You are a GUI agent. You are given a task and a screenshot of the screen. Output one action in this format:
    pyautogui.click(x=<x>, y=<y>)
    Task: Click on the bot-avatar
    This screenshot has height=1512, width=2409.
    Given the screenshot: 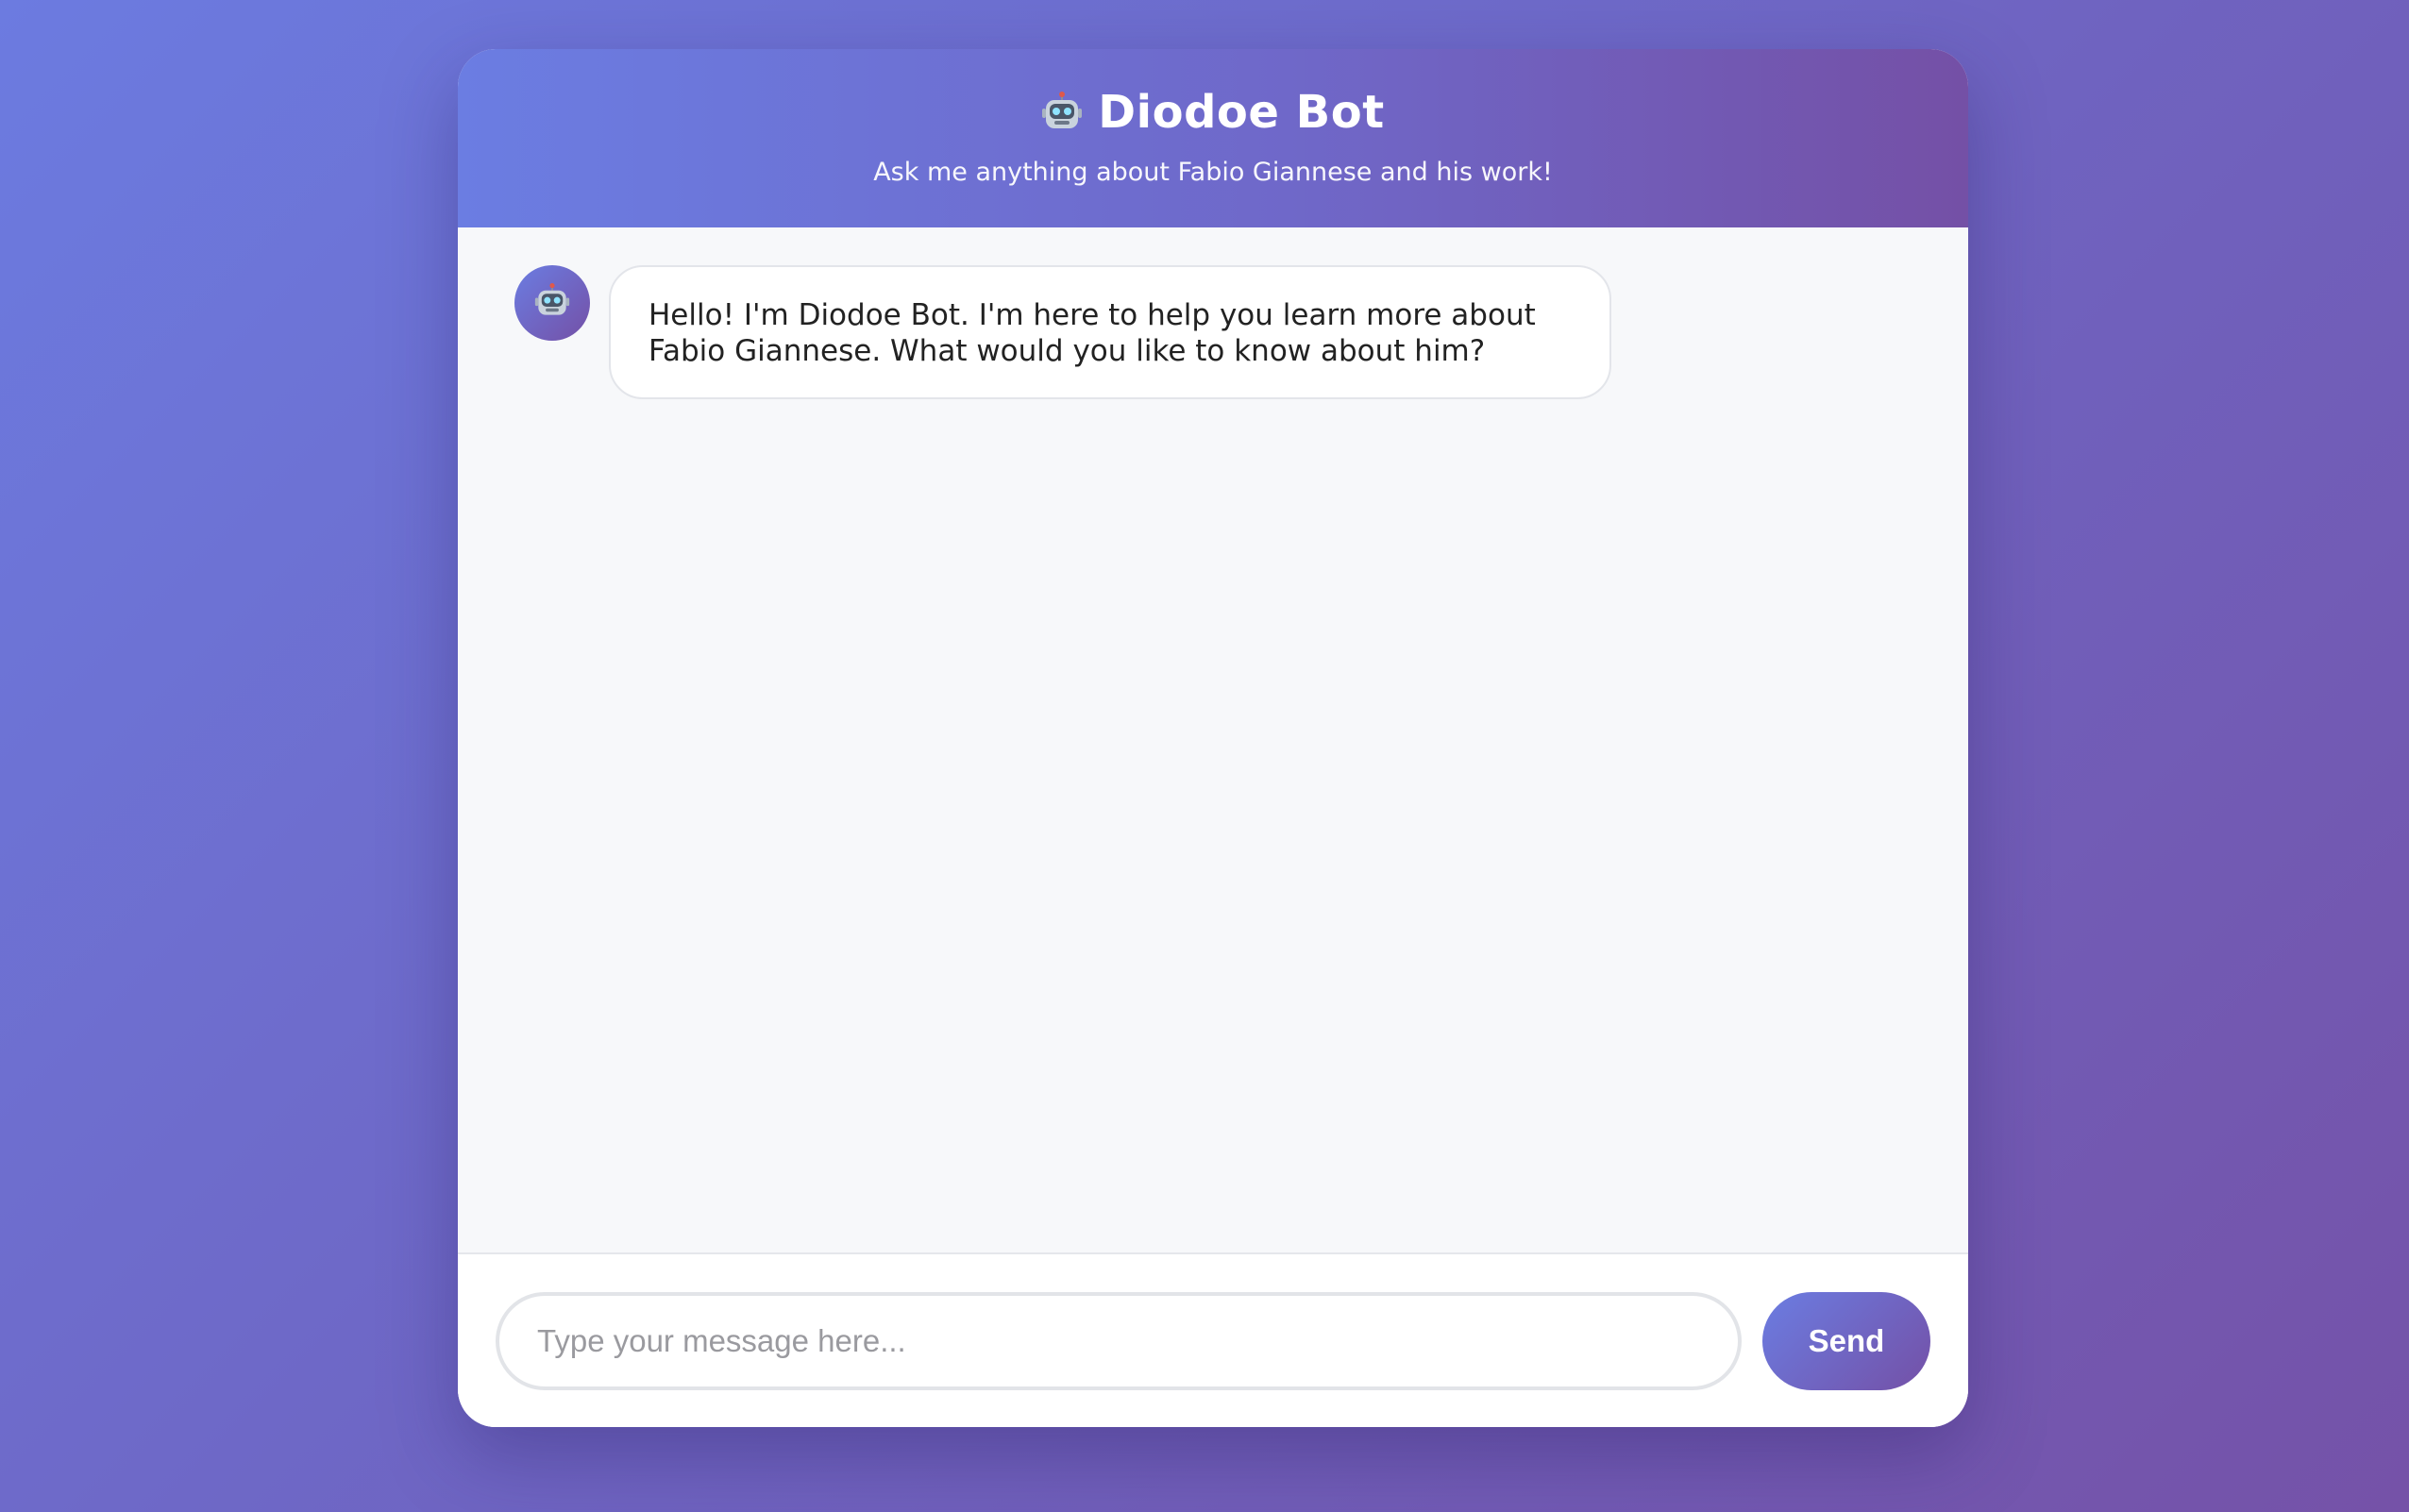 What is the action you would take?
    pyautogui.click(x=552, y=303)
    